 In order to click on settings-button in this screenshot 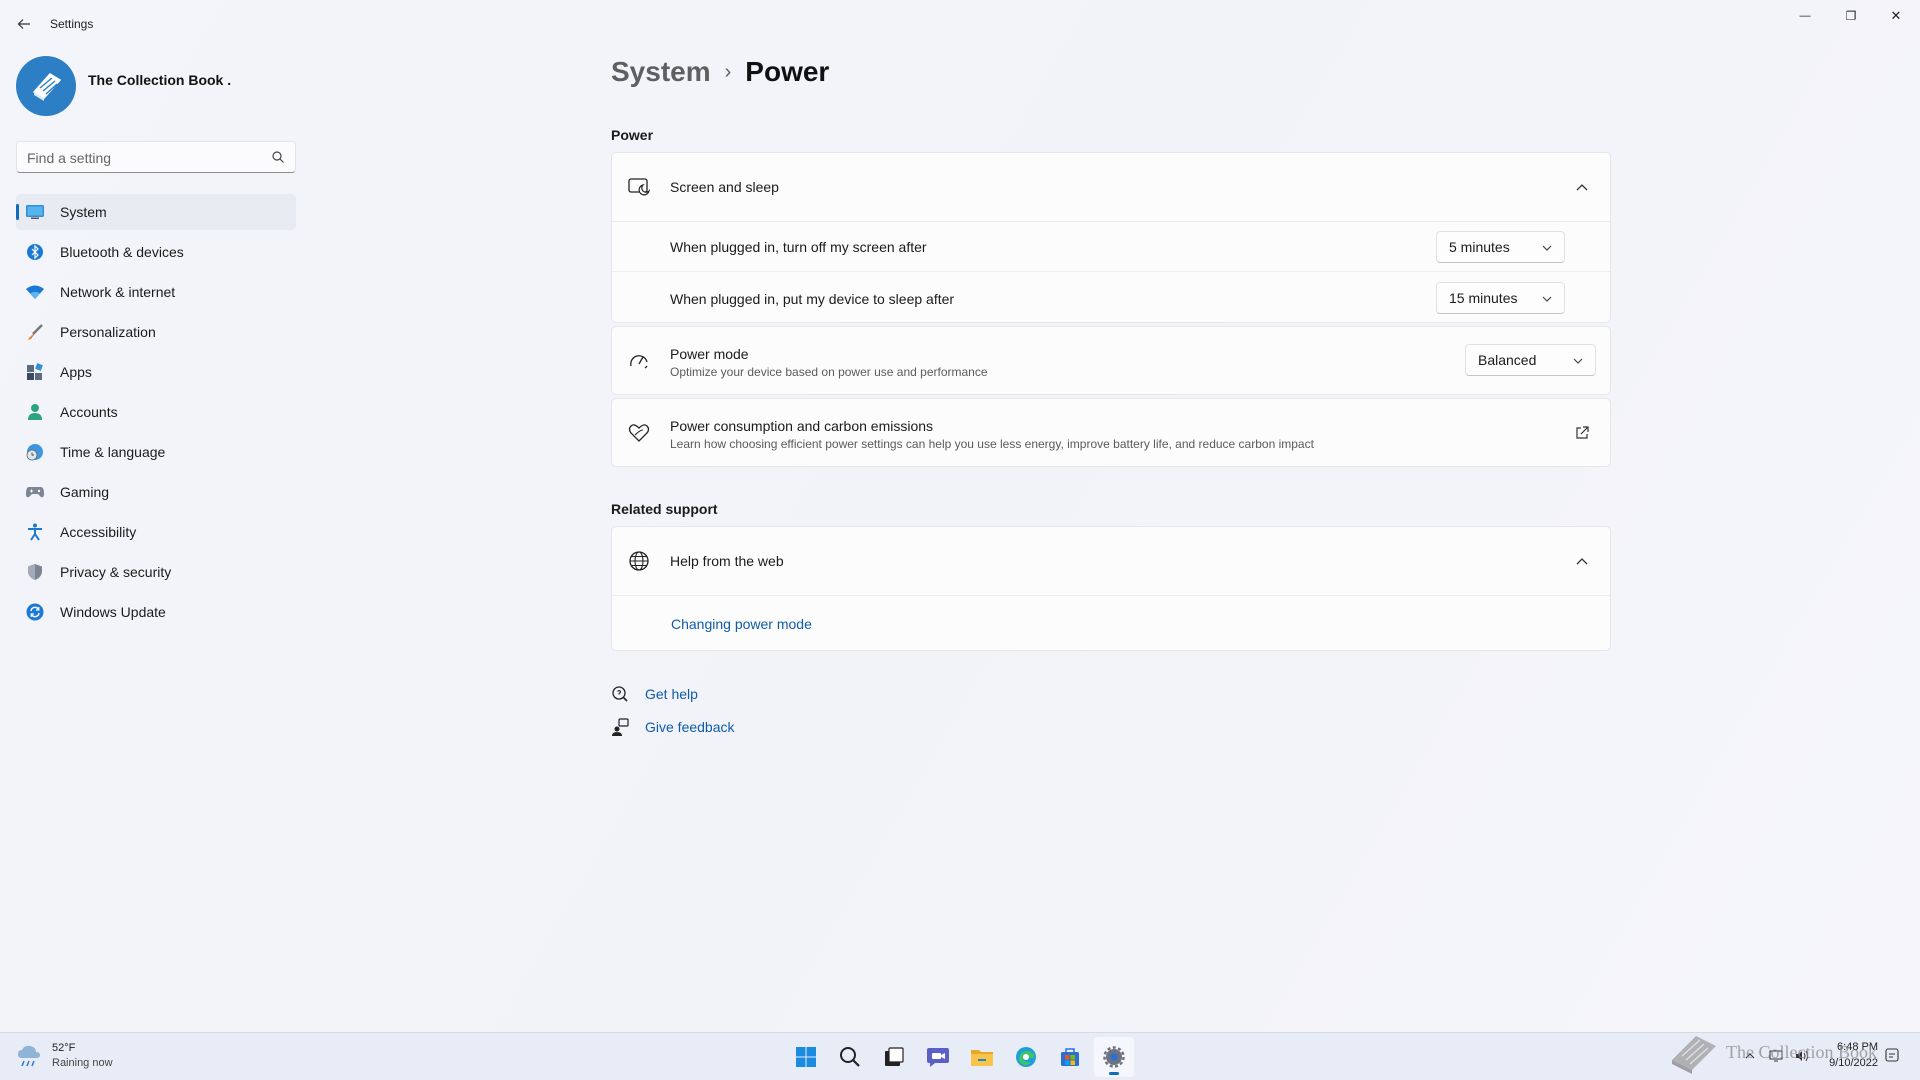, I will do `click(1114, 1057)`.